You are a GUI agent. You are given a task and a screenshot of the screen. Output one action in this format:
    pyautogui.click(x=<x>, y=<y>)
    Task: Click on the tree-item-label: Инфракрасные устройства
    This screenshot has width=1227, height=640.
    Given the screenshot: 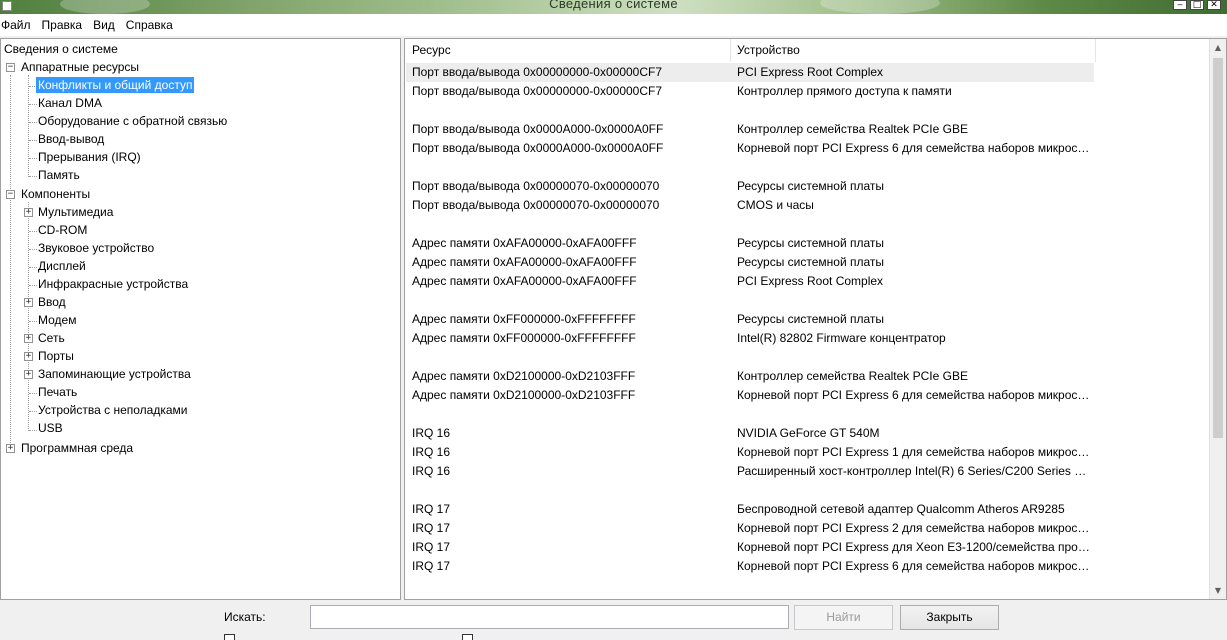 What is the action you would take?
    pyautogui.click(x=113, y=284)
    